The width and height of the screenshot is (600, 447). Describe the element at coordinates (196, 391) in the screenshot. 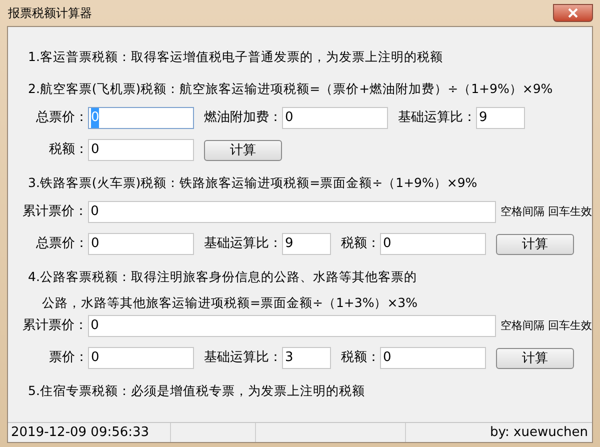

I see `section-text: 5.住宿专票税额：必须是增值税专票，为发票上注明的税额` at that location.